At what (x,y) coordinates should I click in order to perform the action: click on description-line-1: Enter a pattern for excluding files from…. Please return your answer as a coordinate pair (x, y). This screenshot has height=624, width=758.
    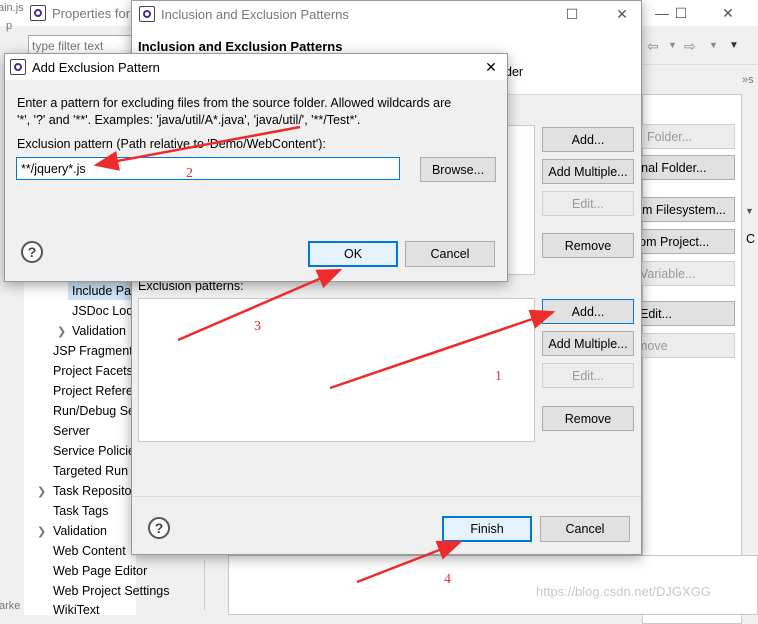
    Looking at the image, I should click on (234, 103).